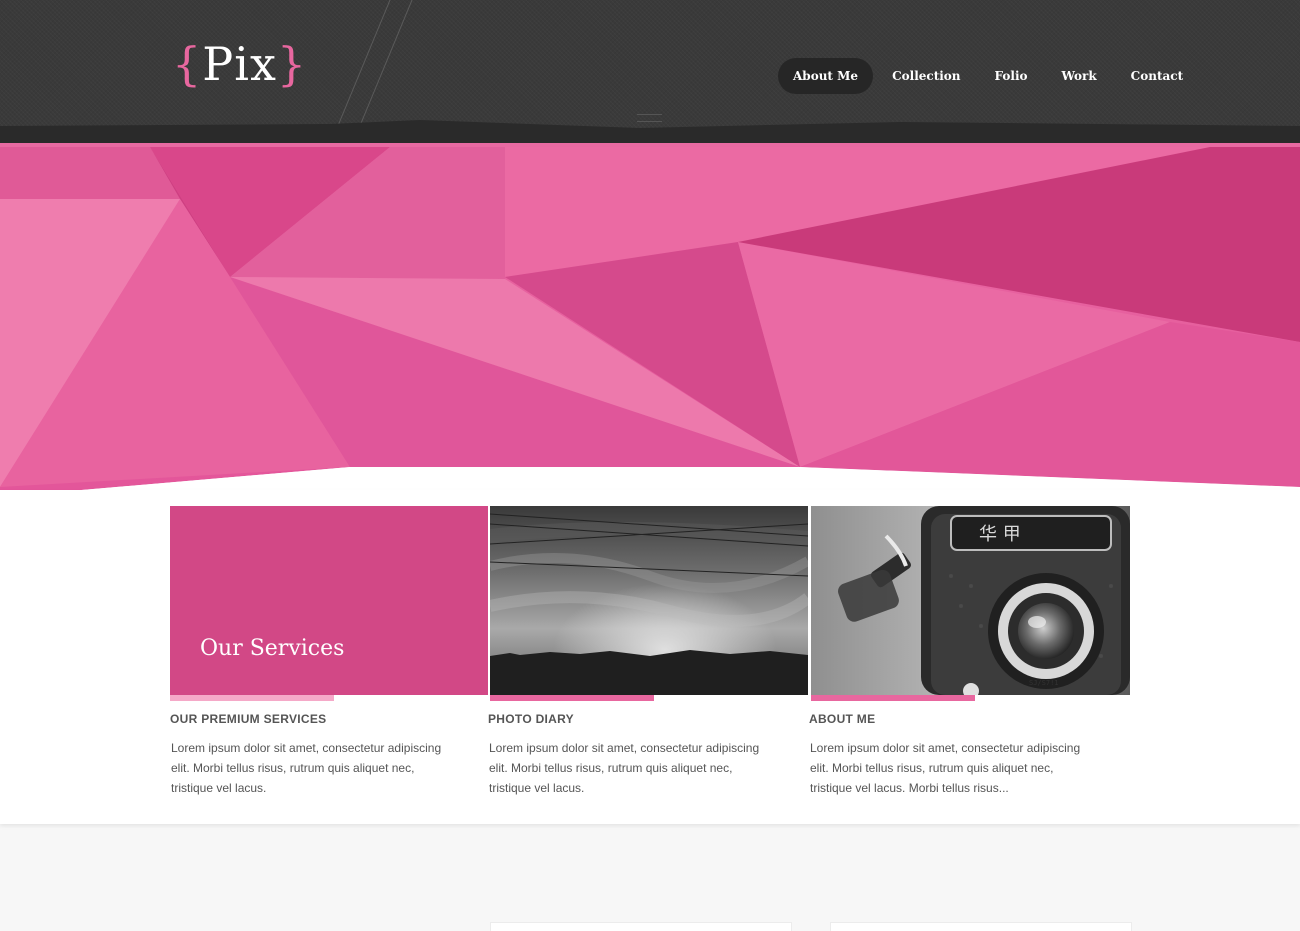  What do you see at coordinates (248, 719) in the screenshot?
I see `card-heading: OUR PREMIUM SERVICES` at bounding box center [248, 719].